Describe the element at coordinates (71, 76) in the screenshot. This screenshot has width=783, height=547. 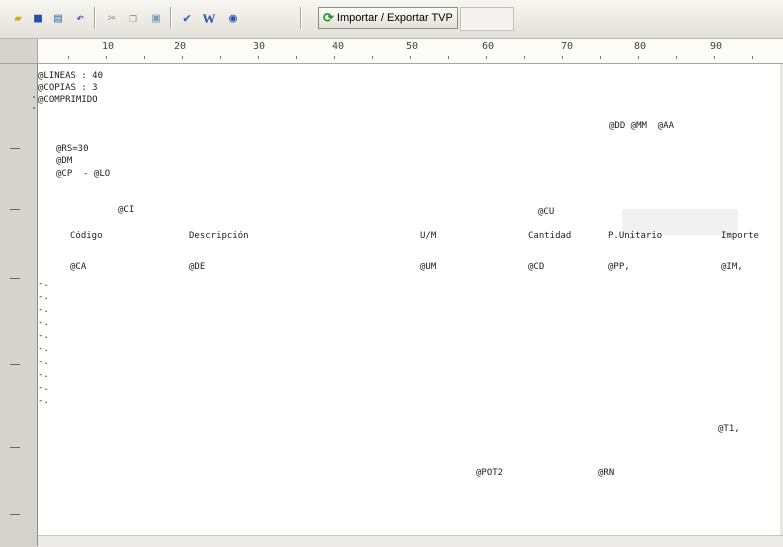
I see `doc-line: @LINEAS : 40` at that location.